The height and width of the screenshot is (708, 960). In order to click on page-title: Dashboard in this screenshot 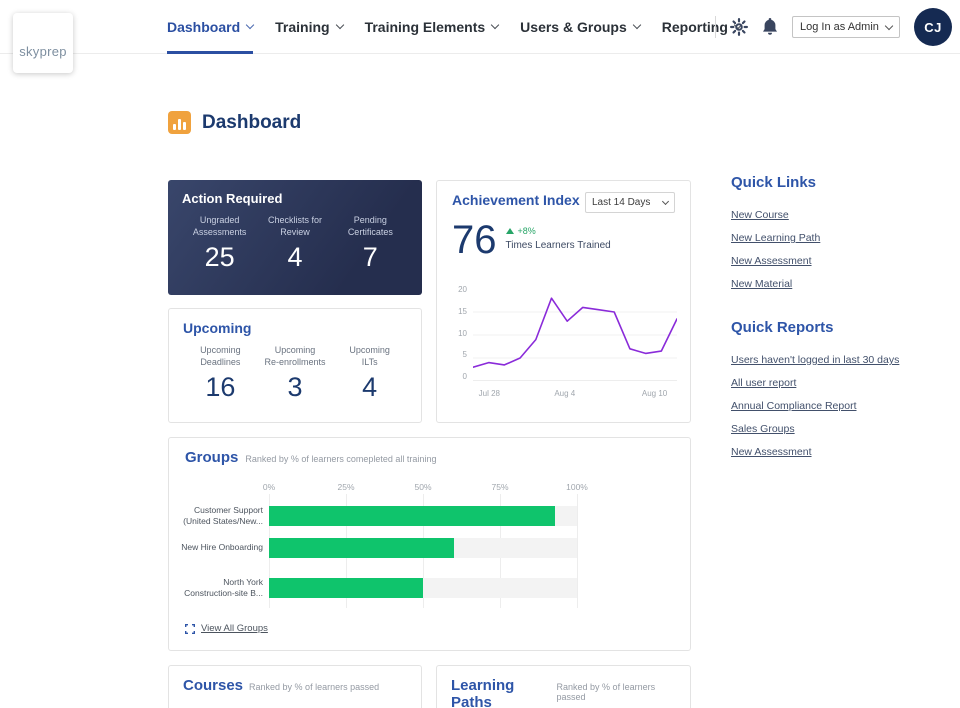, I will do `click(252, 122)`.